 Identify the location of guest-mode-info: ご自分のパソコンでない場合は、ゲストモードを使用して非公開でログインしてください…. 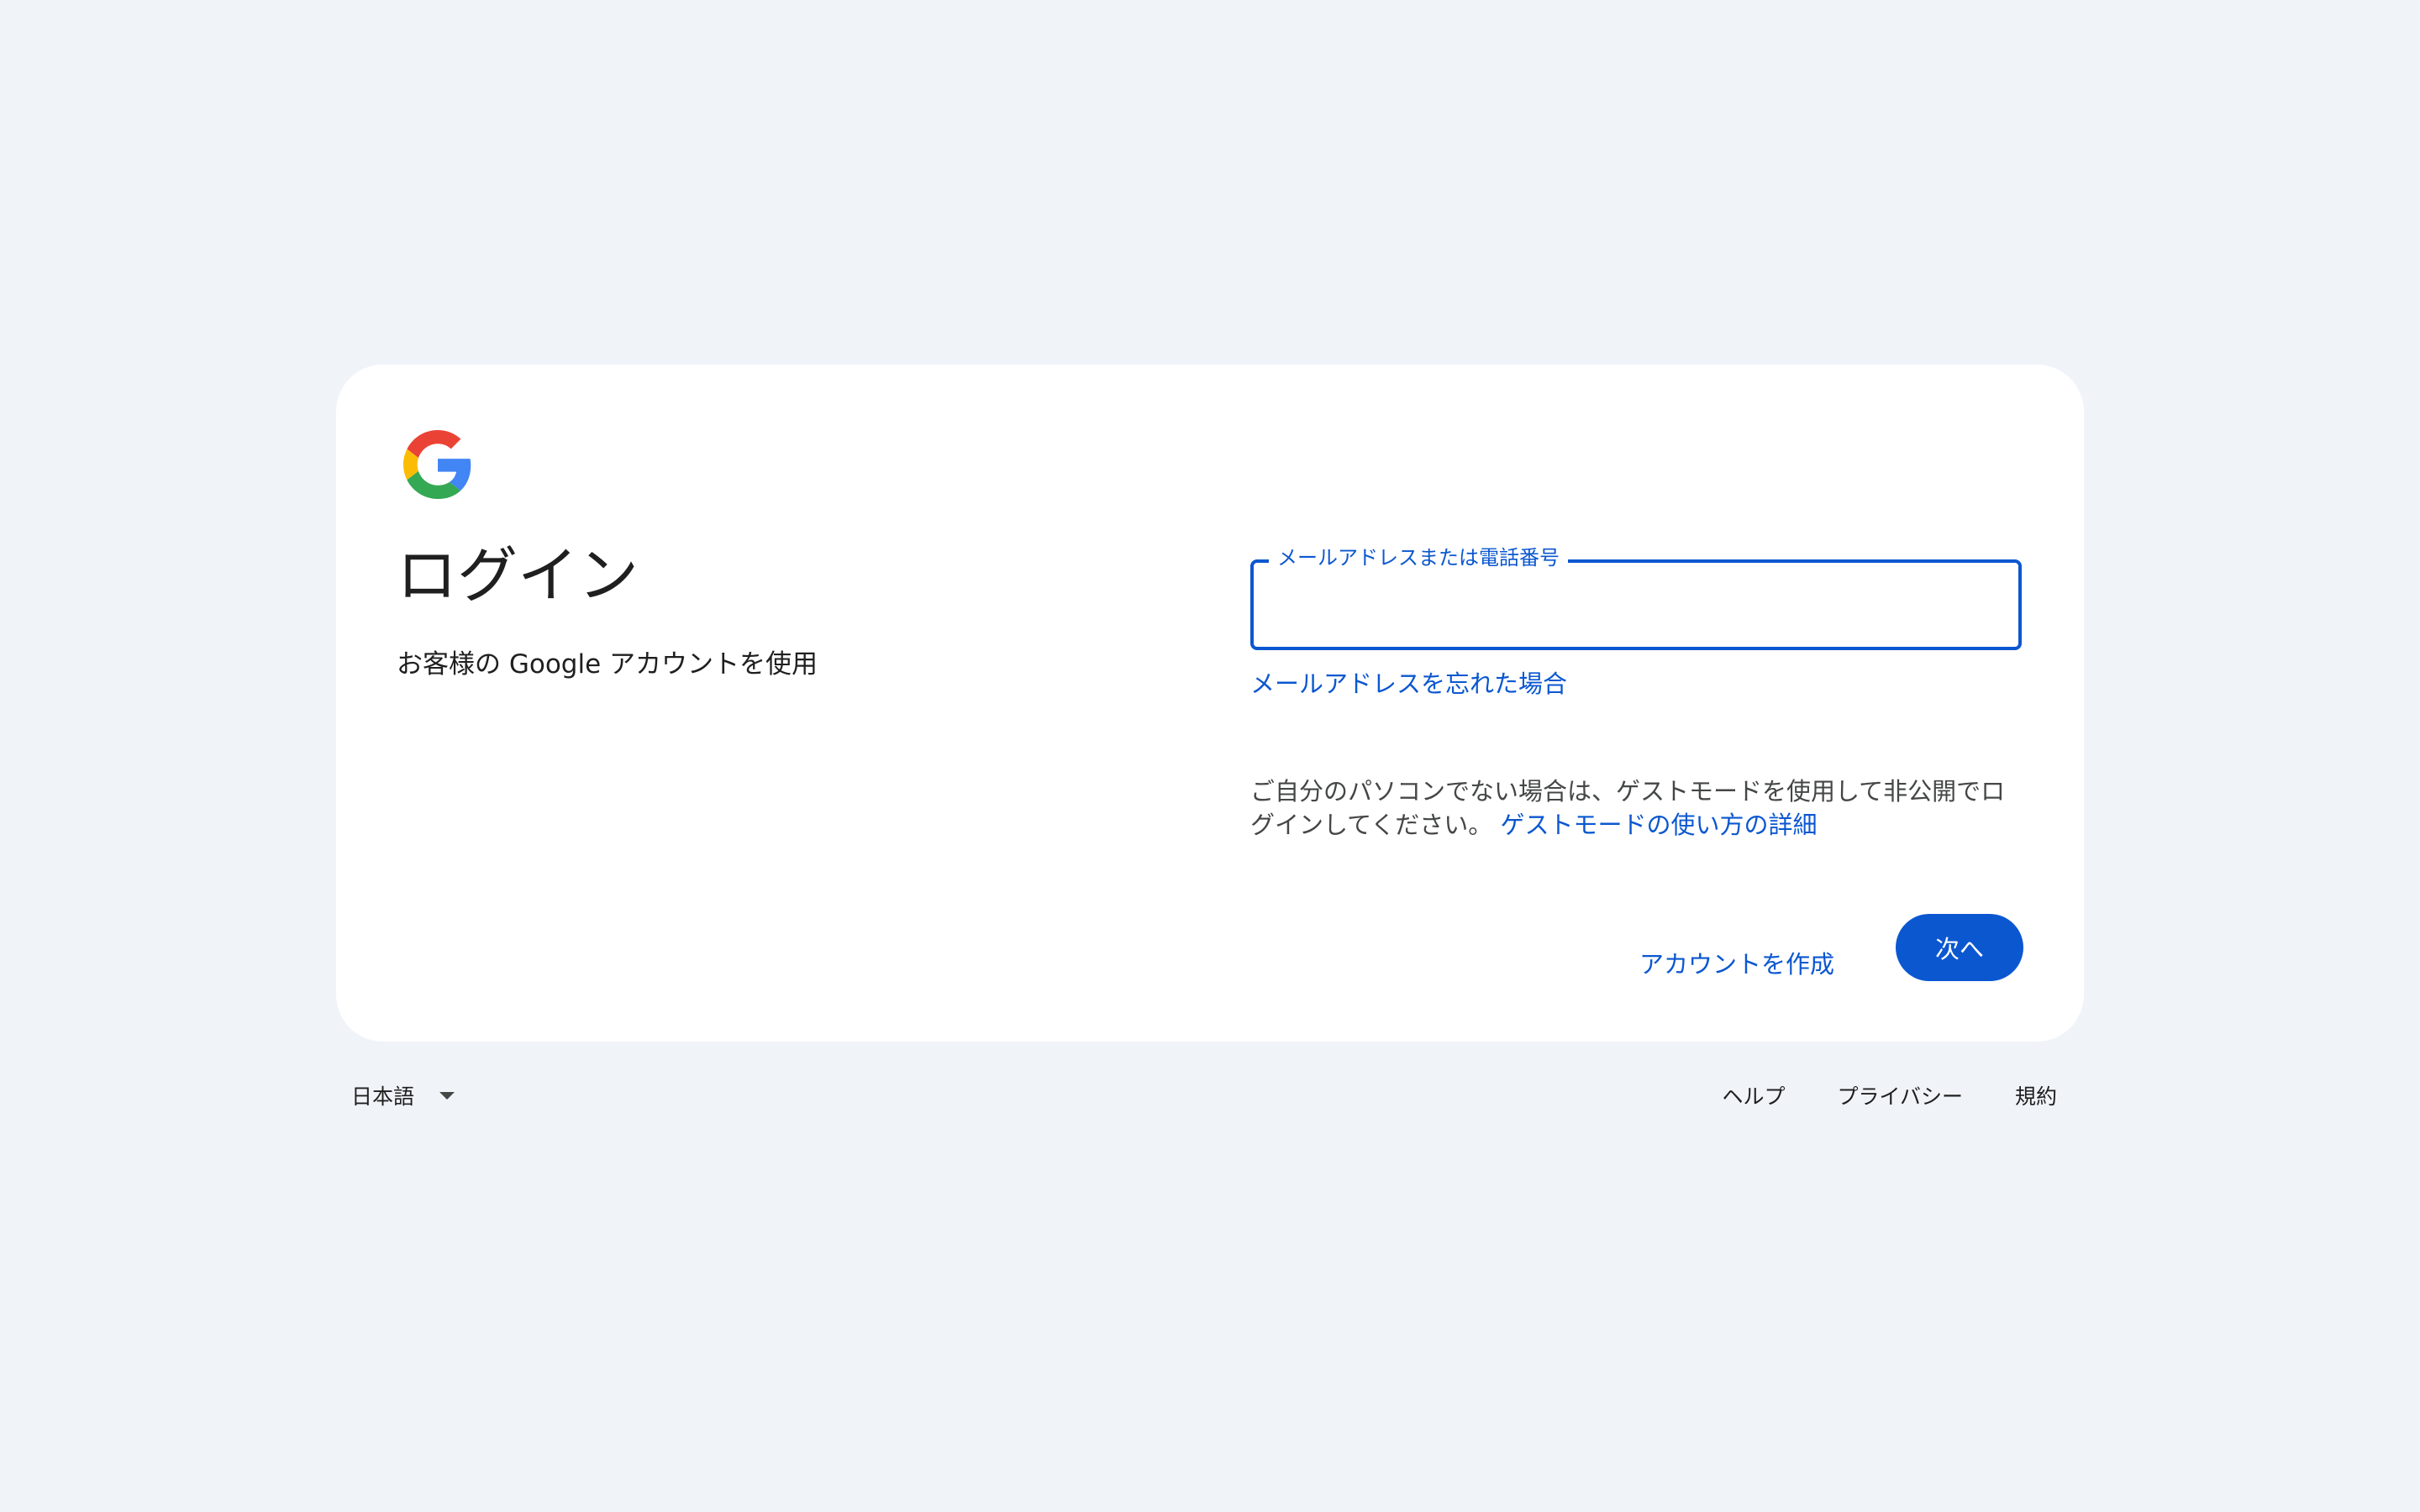
(1636, 808).